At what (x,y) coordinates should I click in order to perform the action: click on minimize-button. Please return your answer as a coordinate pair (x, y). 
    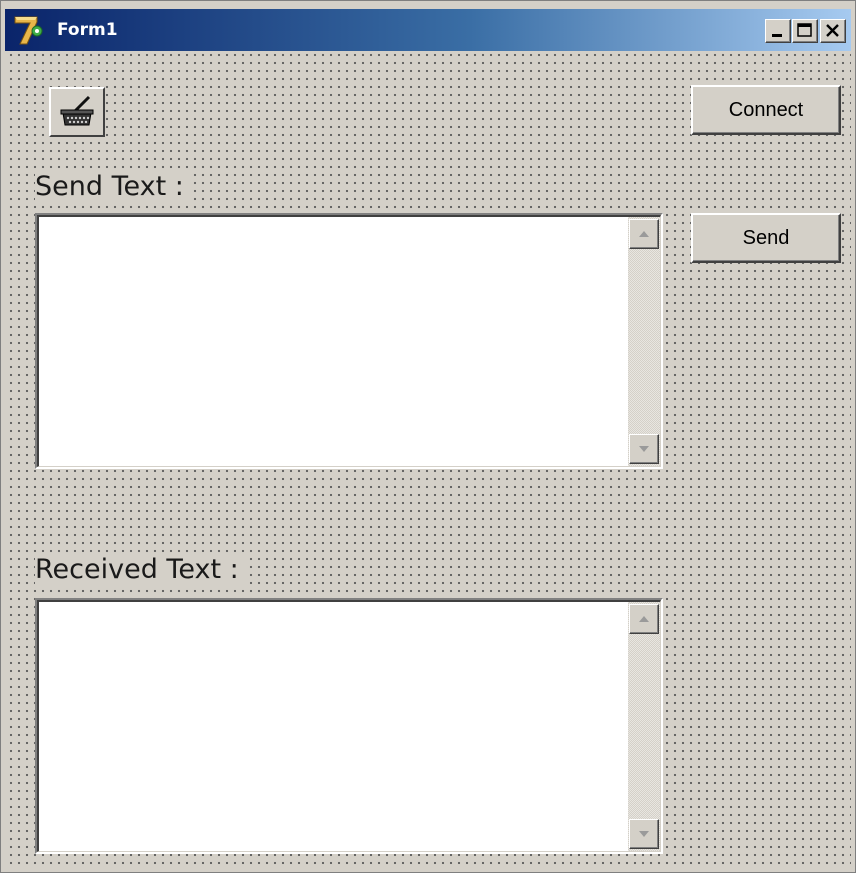
    Looking at the image, I should click on (778, 31).